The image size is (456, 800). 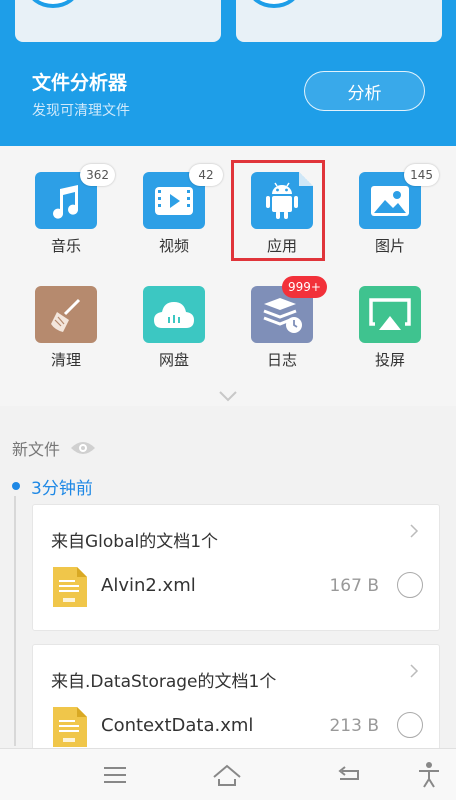 I want to click on category-cast: 投屏, so click(x=390, y=315).